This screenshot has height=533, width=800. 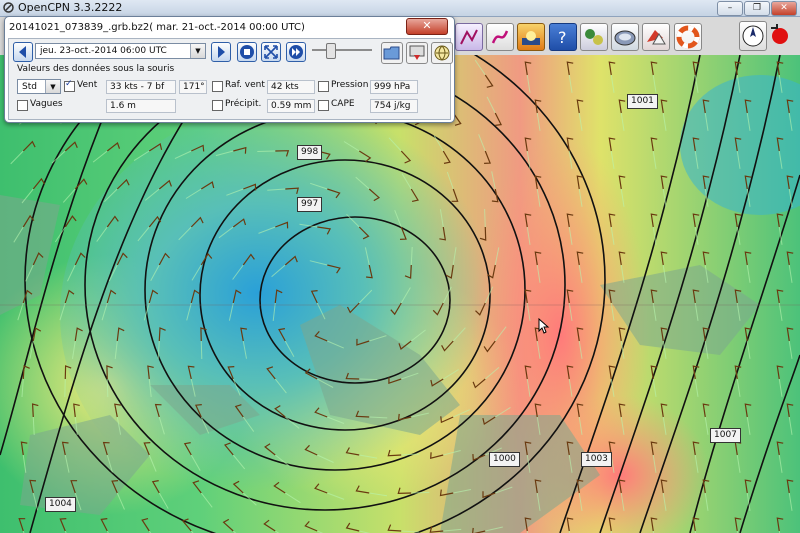 I want to click on route-manager-button, so click(x=469, y=37).